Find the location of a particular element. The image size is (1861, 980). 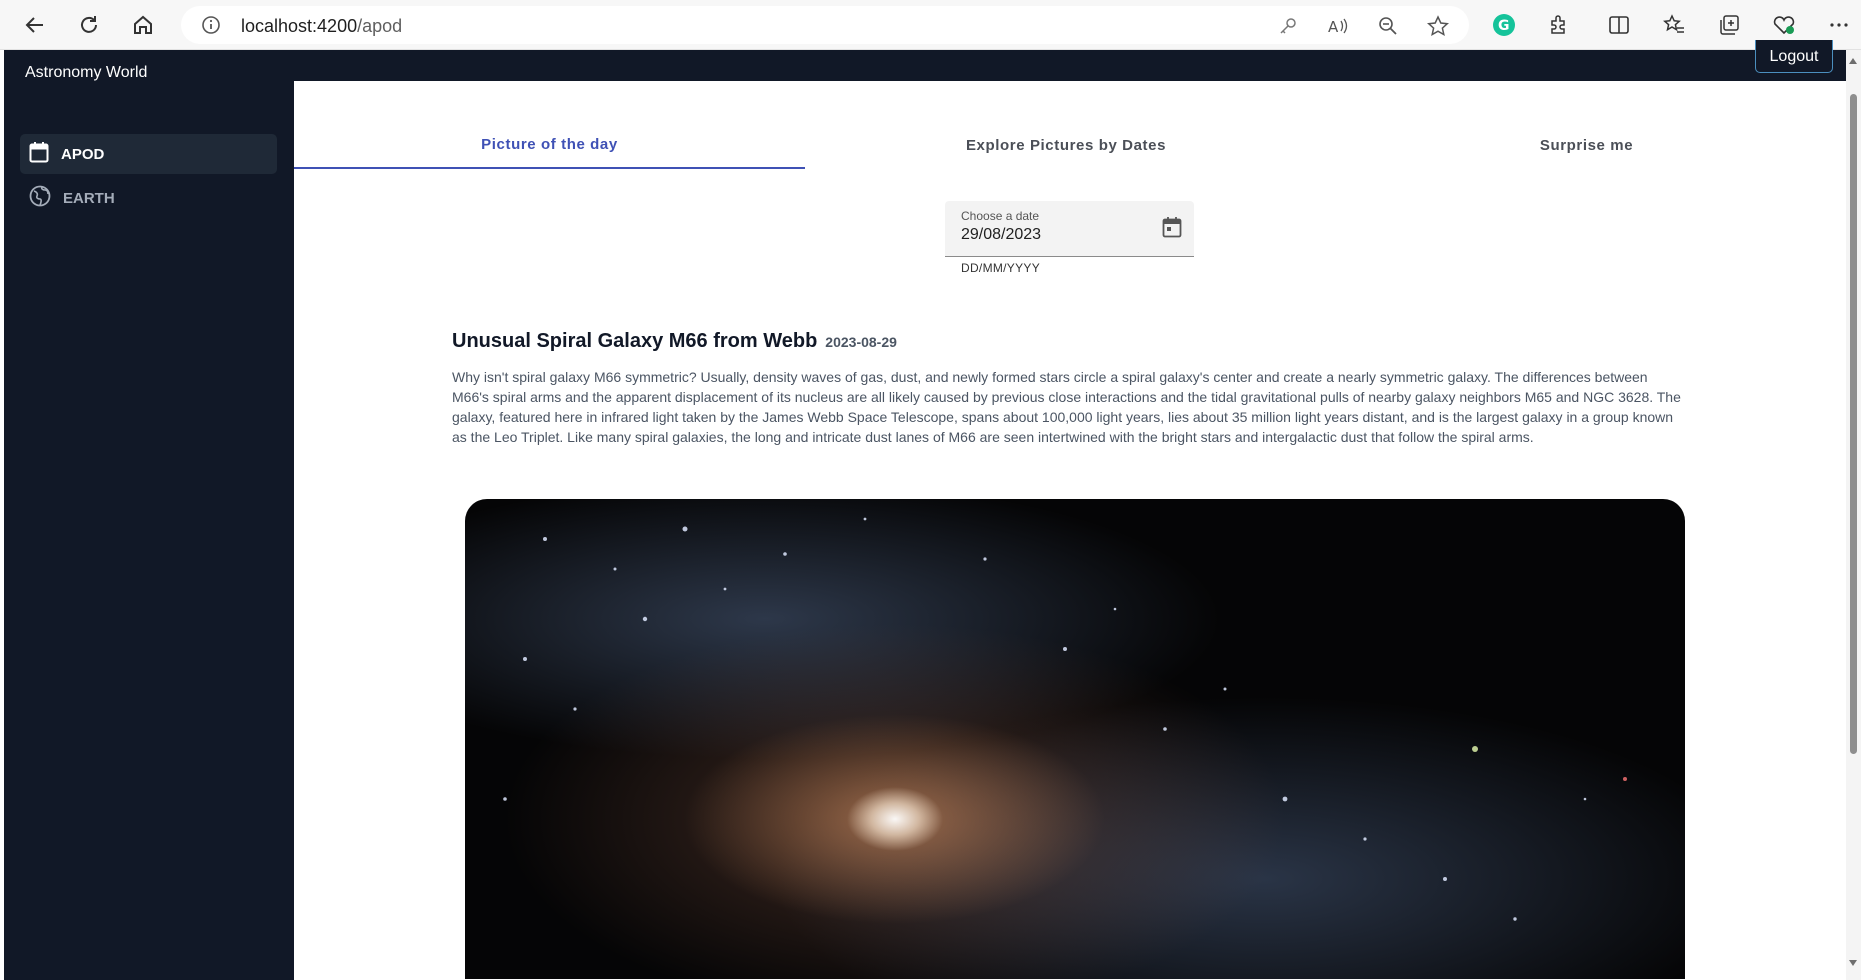

globe-icon is located at coordinates (40, 198).